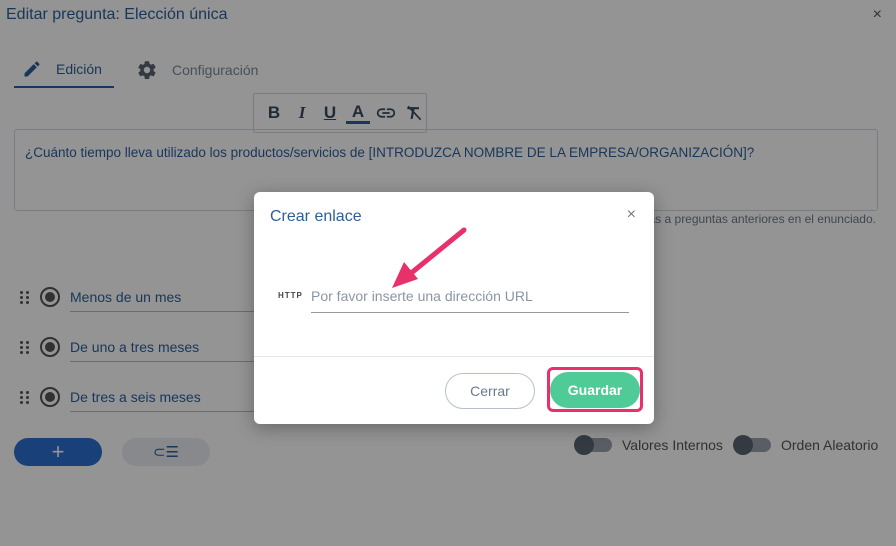 The width and height of the screenshot is (896, 546). Describe the element at coordinates (470, 296) in the screenshot. I see `url-input` at that location.